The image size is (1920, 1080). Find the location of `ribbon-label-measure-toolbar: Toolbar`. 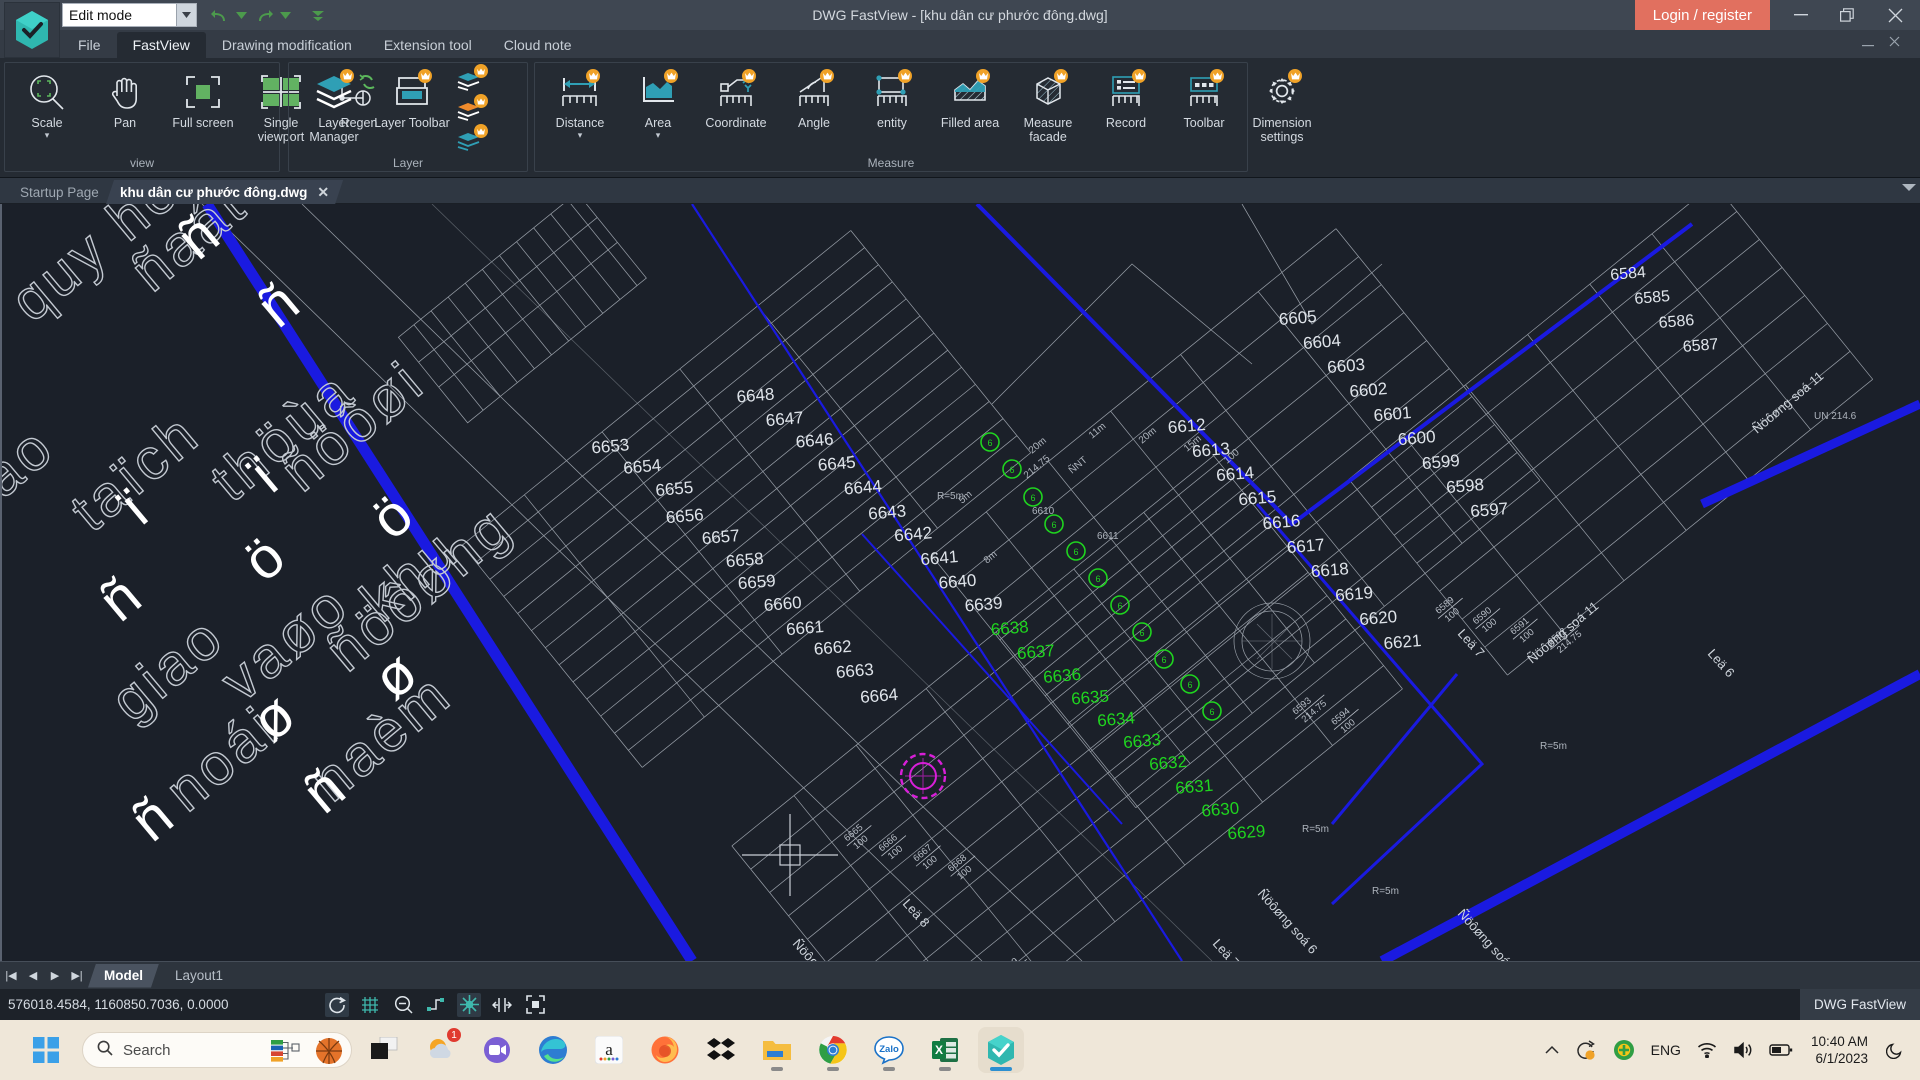

ribbon-label-measure-toolbar: Toolbar is located at coordinates (1204, 123).